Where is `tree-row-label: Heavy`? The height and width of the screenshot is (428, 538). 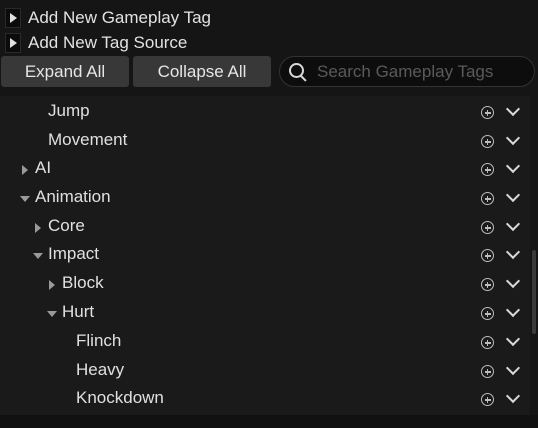 tree-row-label: Heavy is located at coordinates (100, 369).